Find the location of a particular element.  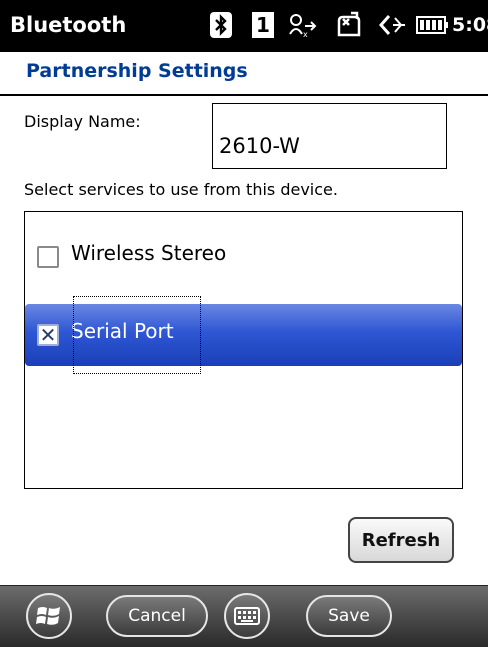

keyboard-button is located at coordinates (247, 616).